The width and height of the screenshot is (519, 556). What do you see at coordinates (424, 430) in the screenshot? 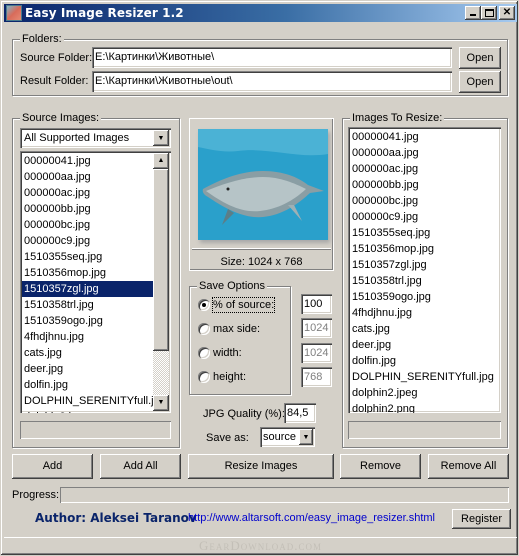
I see `resize-status-panel` at bounding box center [424, 430].